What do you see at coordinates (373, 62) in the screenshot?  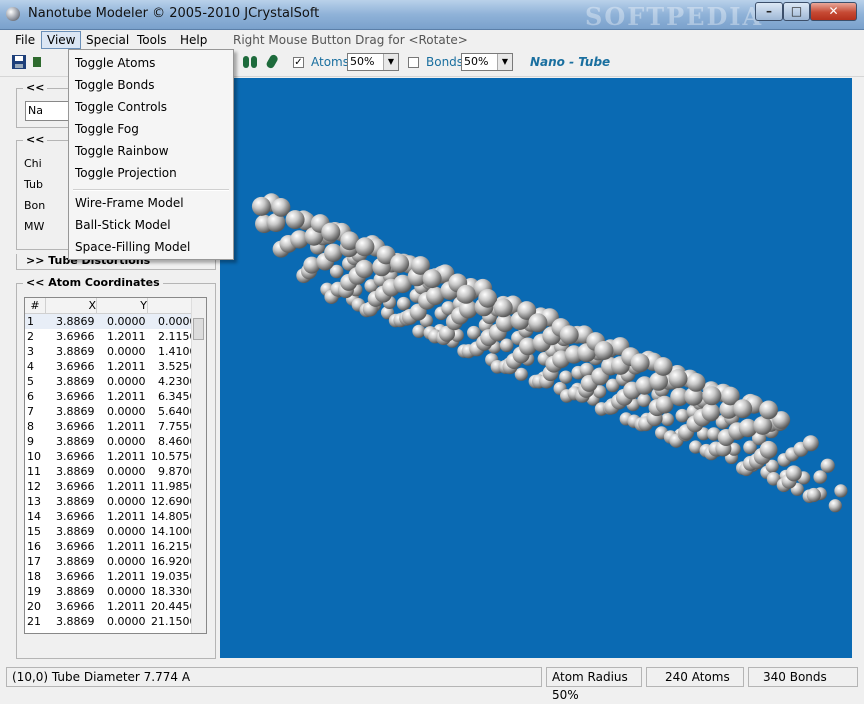 I see `atoms-percent-select: 50% ▼` at bounding box center [373, 62].